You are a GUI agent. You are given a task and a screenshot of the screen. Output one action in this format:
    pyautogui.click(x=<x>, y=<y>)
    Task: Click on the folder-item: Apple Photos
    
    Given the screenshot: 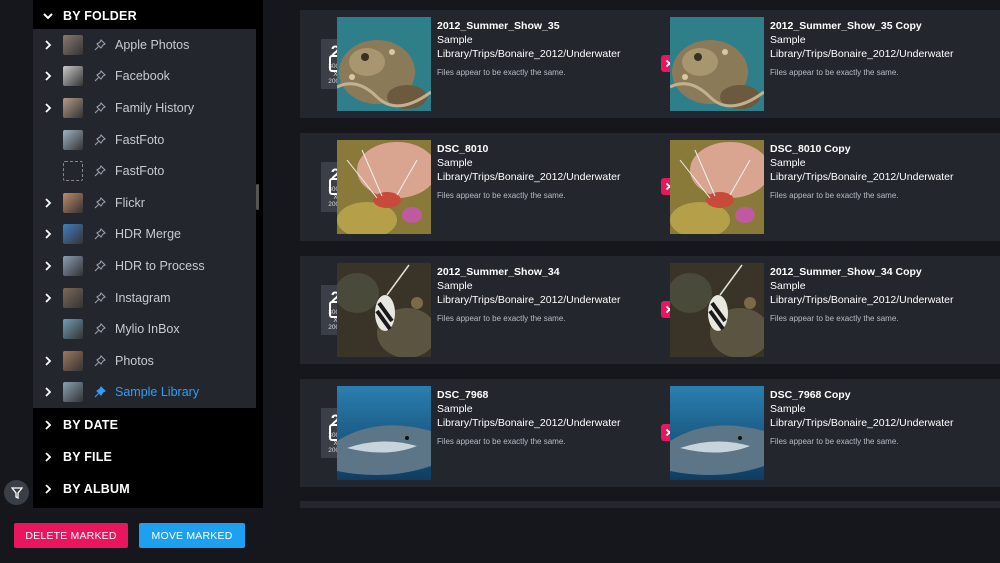 What is the action you would take?
    pyautogui.click(x=144, y=45)
    